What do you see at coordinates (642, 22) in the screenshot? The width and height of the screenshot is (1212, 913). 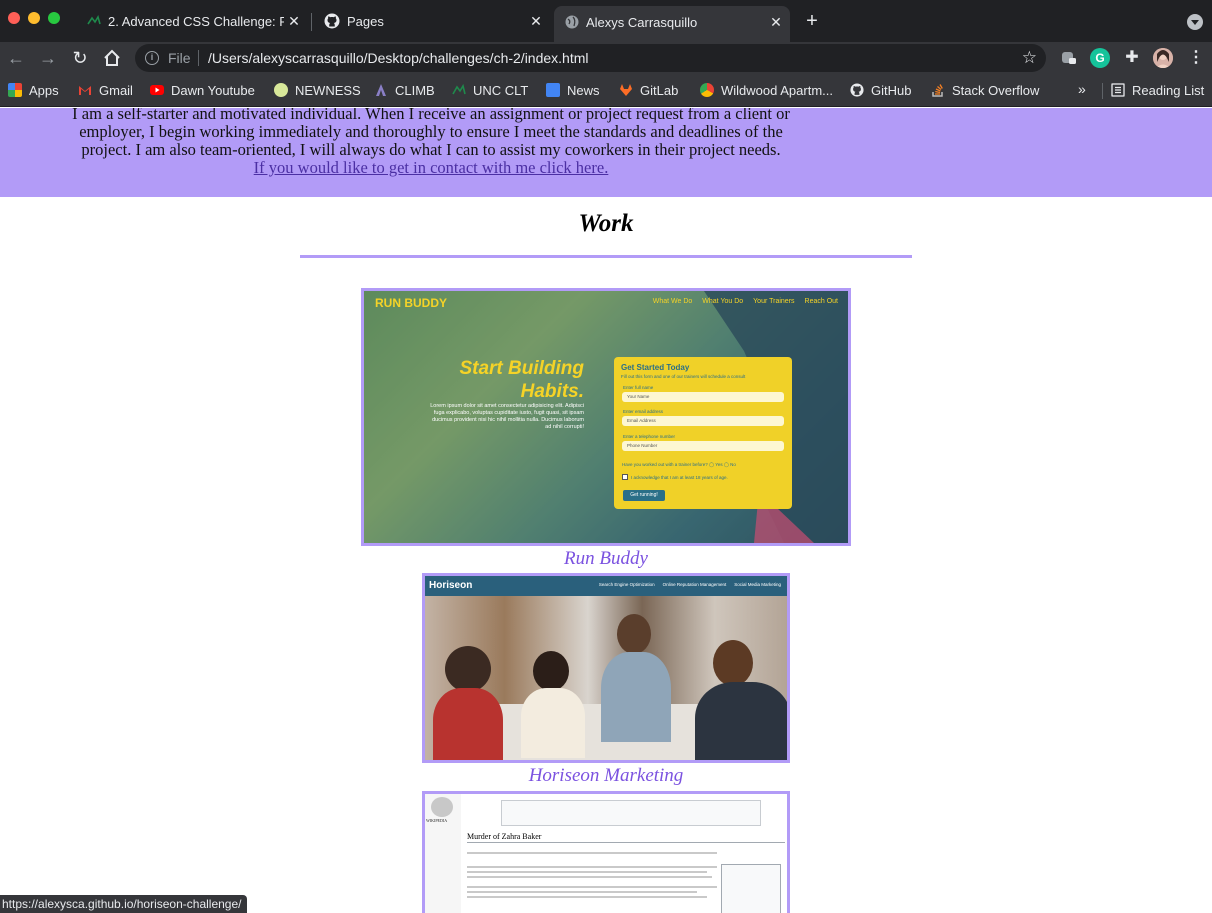 I see `tab-title: Alexys Carrasquillo` at bounding box center [642, 22].